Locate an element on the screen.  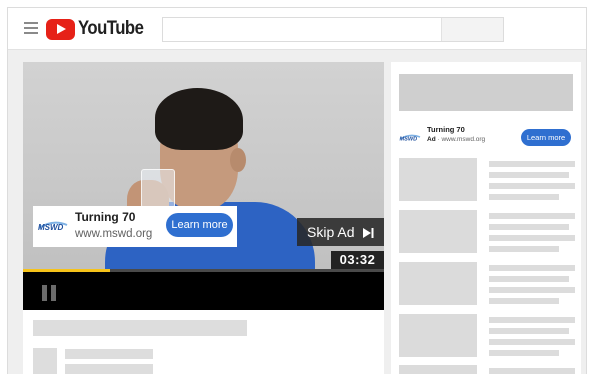
companion-advertiser-logo-text: MSWD is located at coordinates (409, 140).